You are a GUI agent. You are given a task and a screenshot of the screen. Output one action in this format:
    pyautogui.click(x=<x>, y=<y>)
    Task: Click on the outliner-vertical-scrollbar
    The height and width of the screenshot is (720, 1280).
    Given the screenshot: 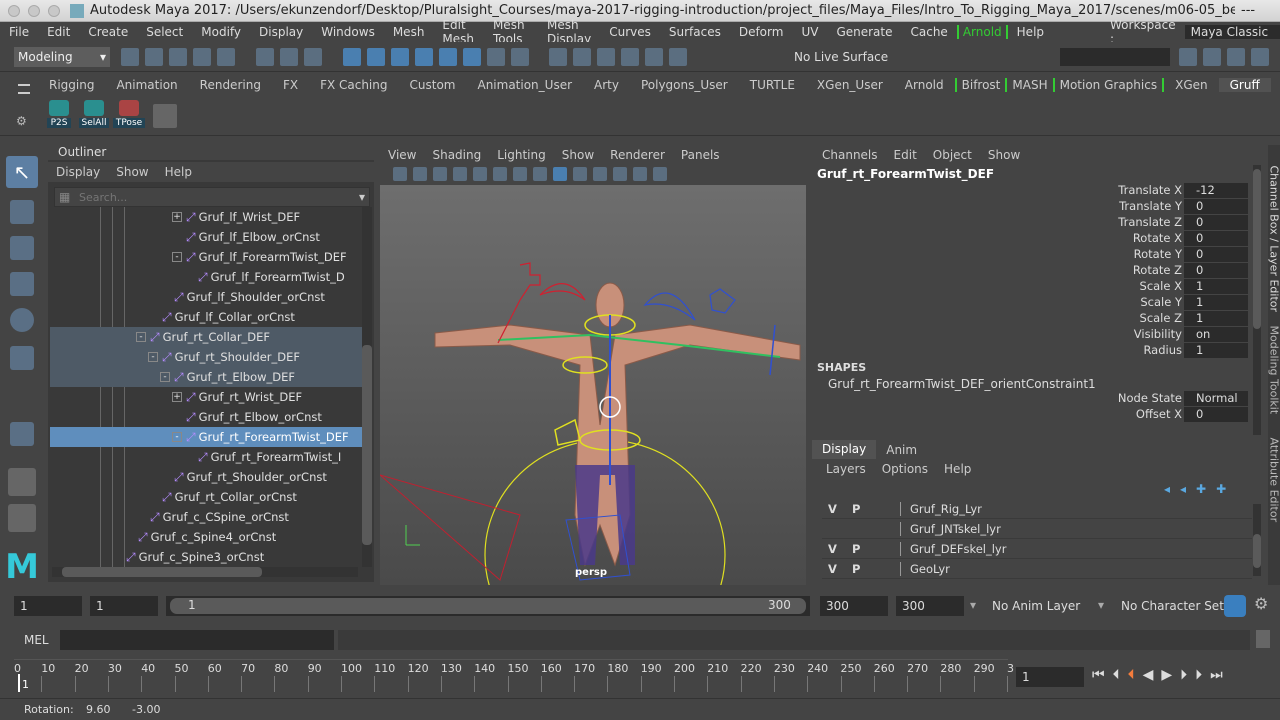 What is the action you would take?
    pyautogui.click(x=367, y=387)
    